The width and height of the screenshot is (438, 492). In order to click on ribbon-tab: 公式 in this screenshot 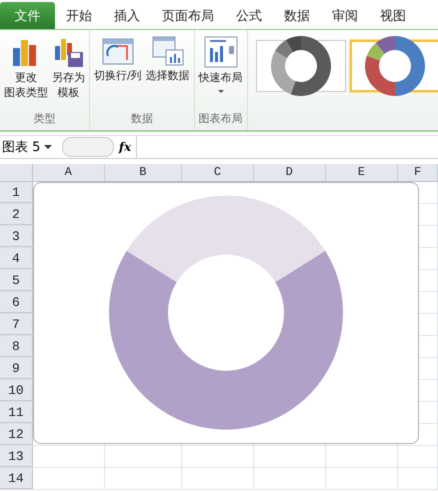, I will do `click(249, 15)`.